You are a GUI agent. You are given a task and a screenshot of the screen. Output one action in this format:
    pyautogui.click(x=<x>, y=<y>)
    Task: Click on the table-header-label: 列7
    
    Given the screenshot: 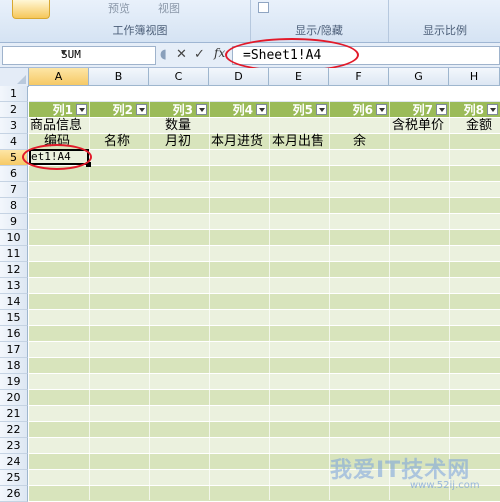 What is the action you would take?
    pyautogui.click(x=422, y=110)
    